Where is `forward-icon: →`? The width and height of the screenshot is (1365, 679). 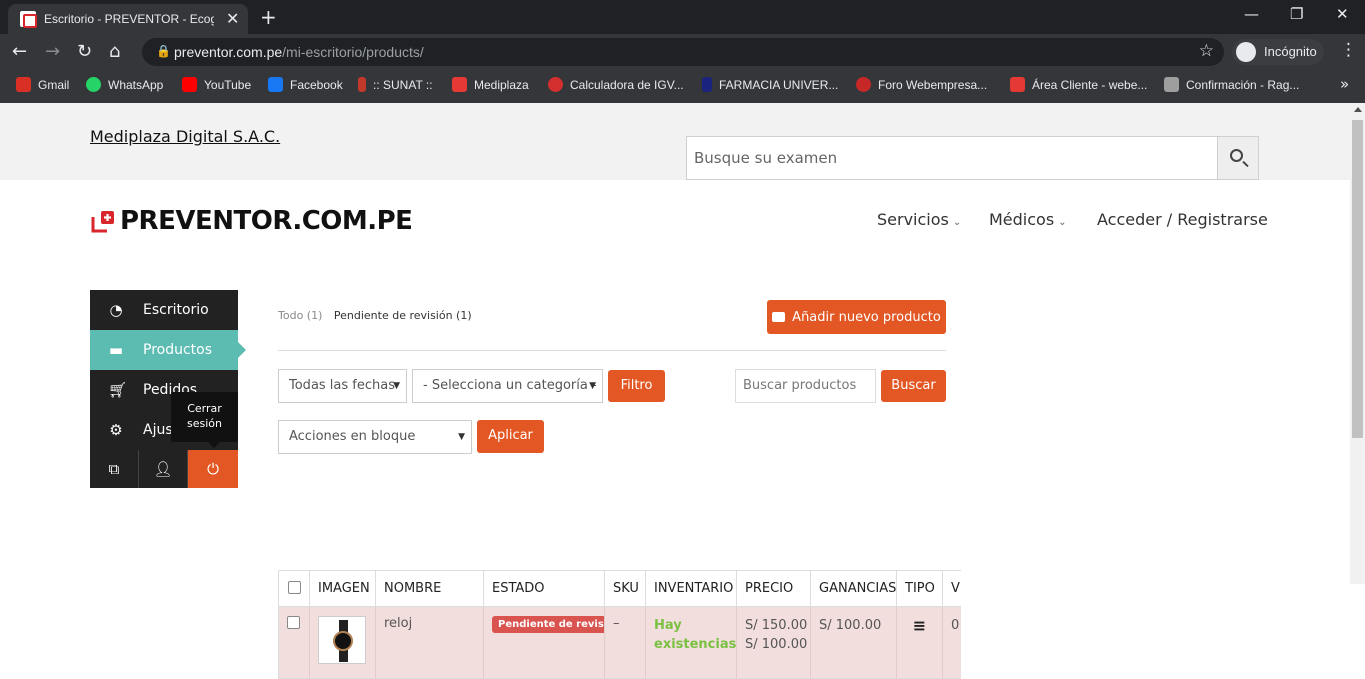 forward-icon: → is located at coordinates (52, 51).